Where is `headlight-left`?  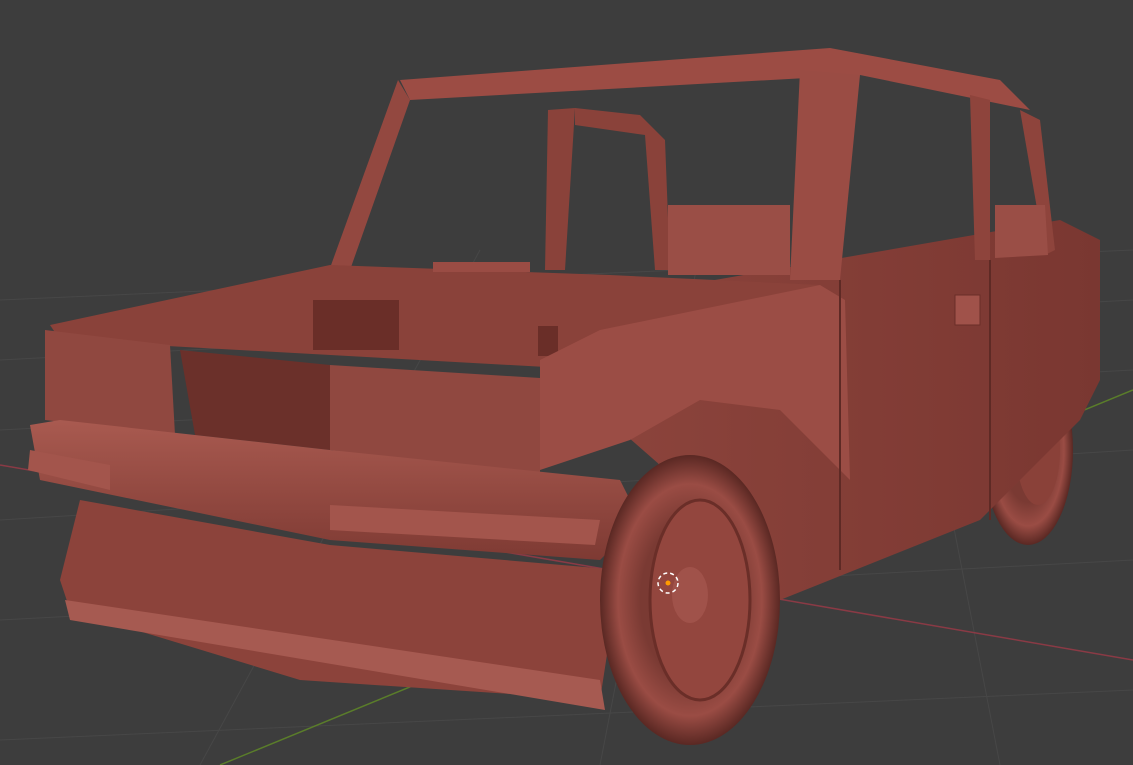
headlight-left is located at coordinates (110, 382).